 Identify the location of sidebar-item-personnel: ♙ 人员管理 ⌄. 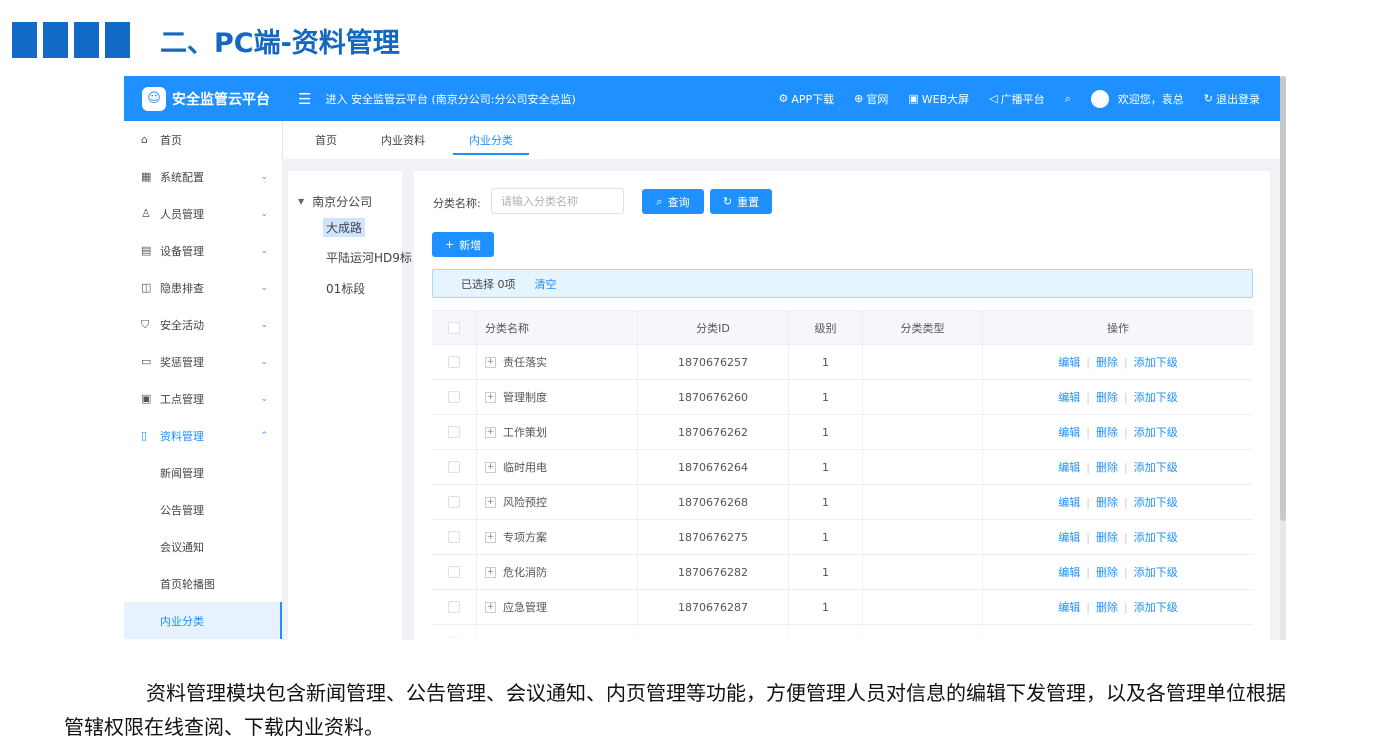
(203, 213).